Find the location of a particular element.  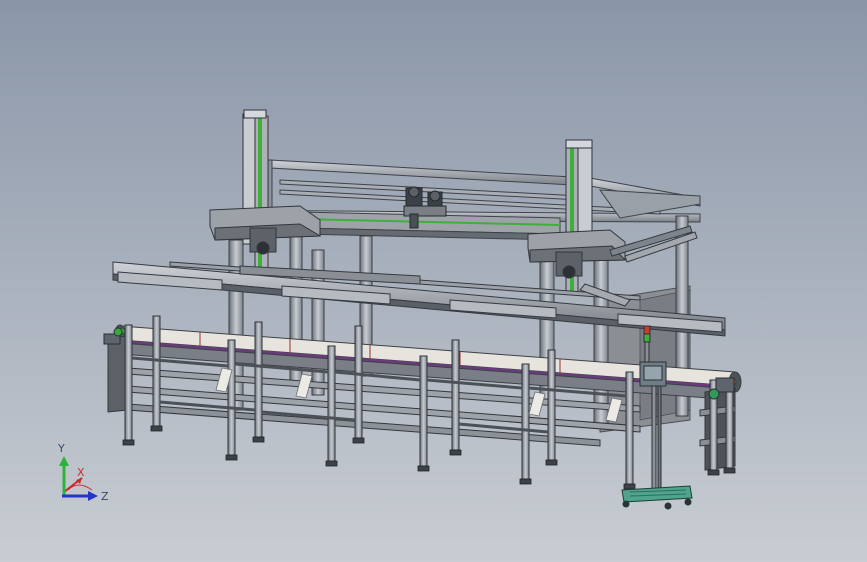

mid-rail-guard is located at coordinates (419, 299).